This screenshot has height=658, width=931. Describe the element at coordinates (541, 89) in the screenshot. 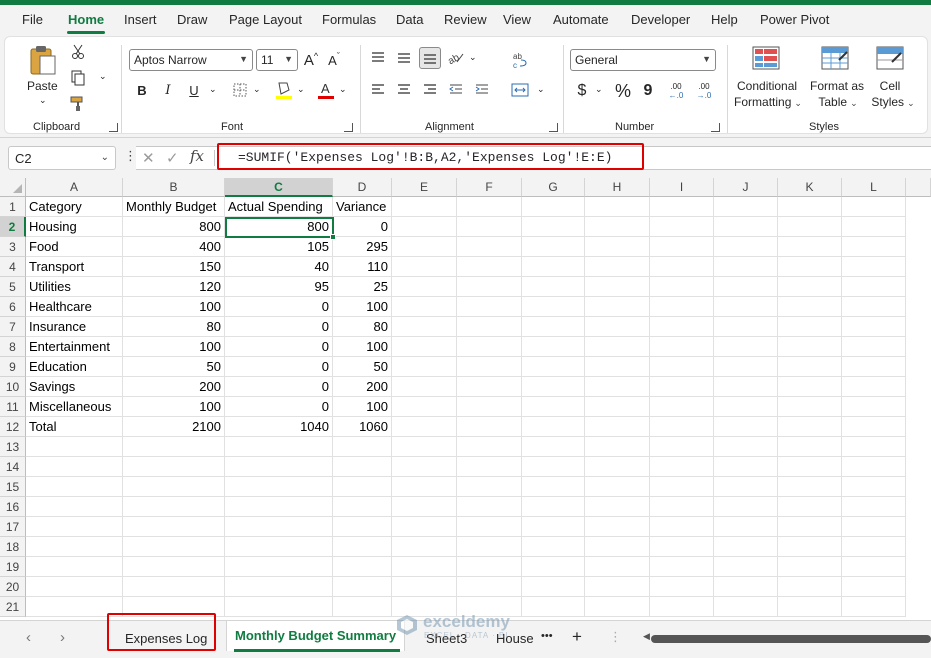

I see `merge-chevron-down-icon: ⌄` at that location.